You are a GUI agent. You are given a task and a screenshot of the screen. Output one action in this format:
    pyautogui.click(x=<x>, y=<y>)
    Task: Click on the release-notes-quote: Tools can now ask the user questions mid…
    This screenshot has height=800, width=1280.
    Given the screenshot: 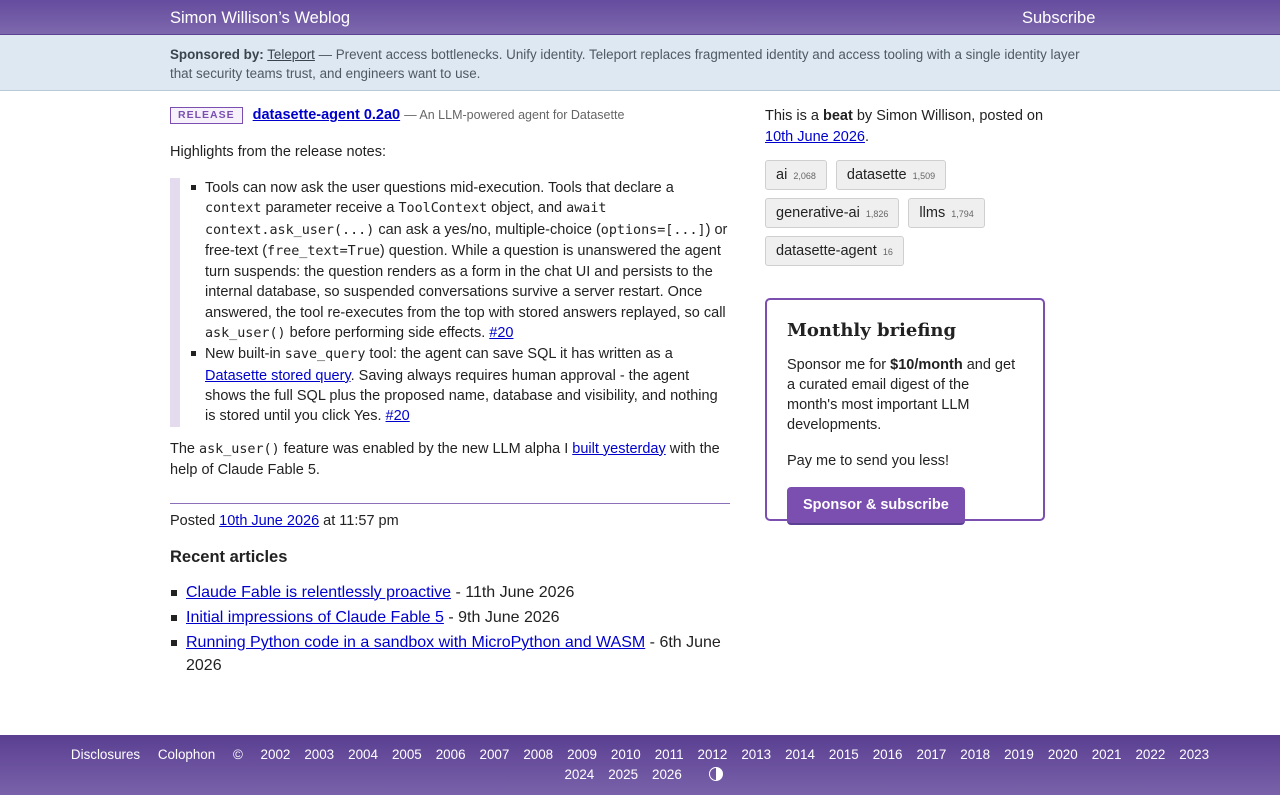 What is the action you would take?
    pyautogui.click(x=450, y=302)
    